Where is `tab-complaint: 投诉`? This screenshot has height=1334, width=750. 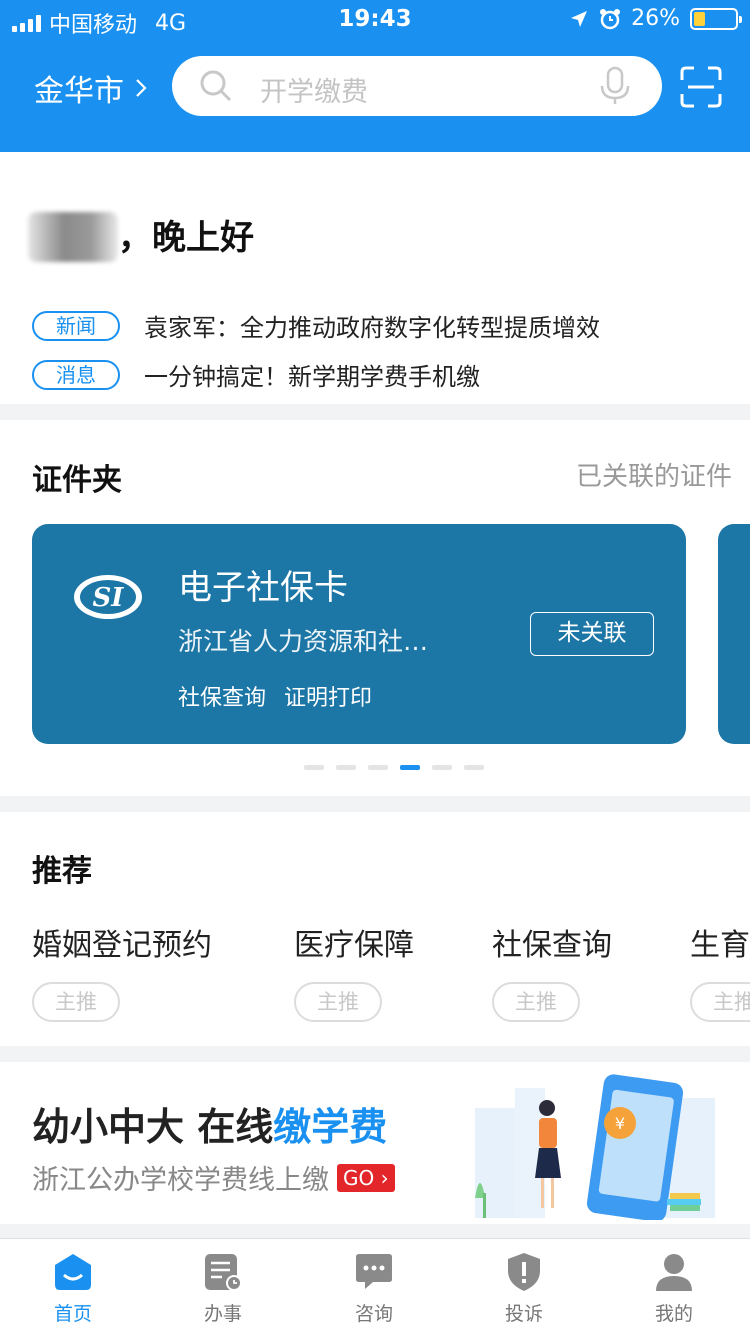
tab-complaint: 投诉 is located at coordinates (524, 1288).